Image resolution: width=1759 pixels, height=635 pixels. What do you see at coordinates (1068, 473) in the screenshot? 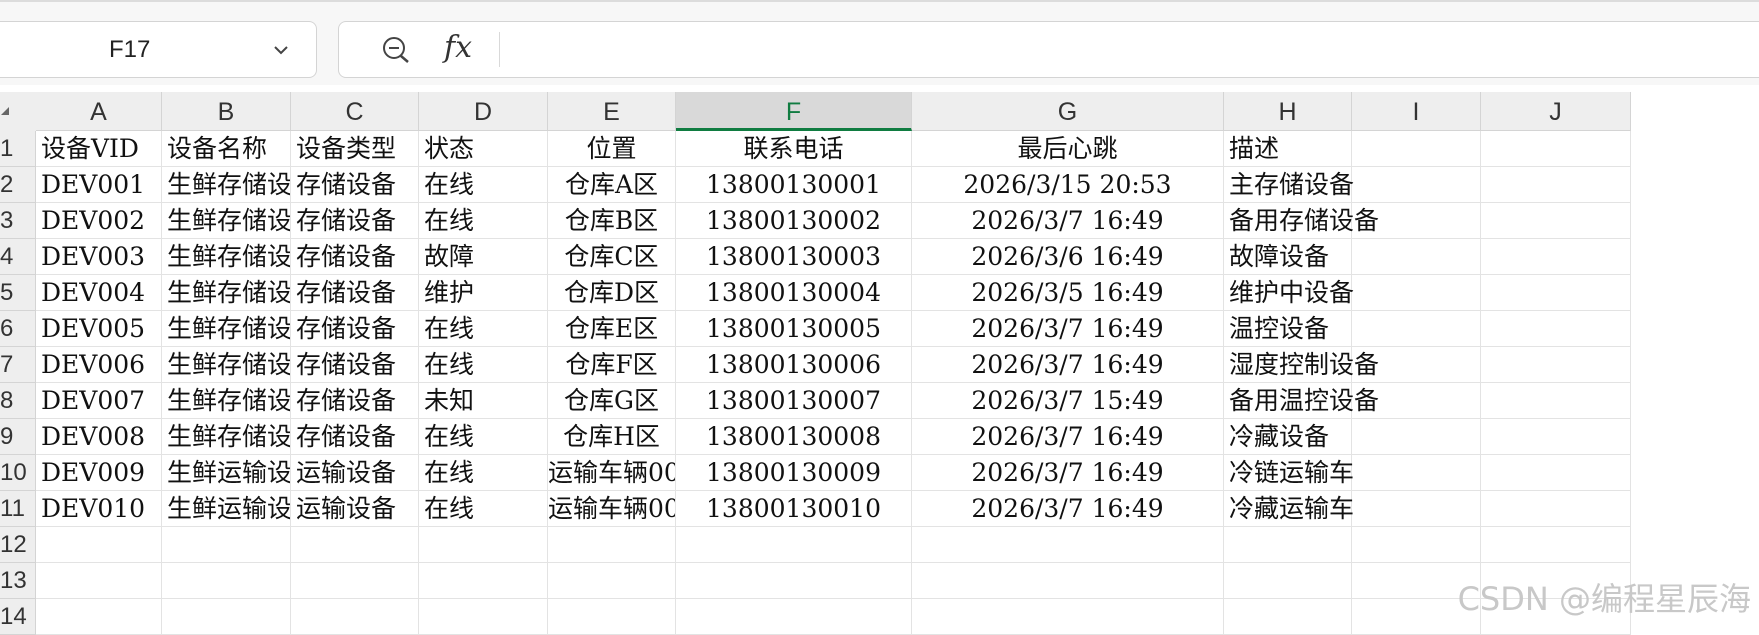
I see `cell-g10: 2026/3/7 16:49` at bounding box center [1068, 473].